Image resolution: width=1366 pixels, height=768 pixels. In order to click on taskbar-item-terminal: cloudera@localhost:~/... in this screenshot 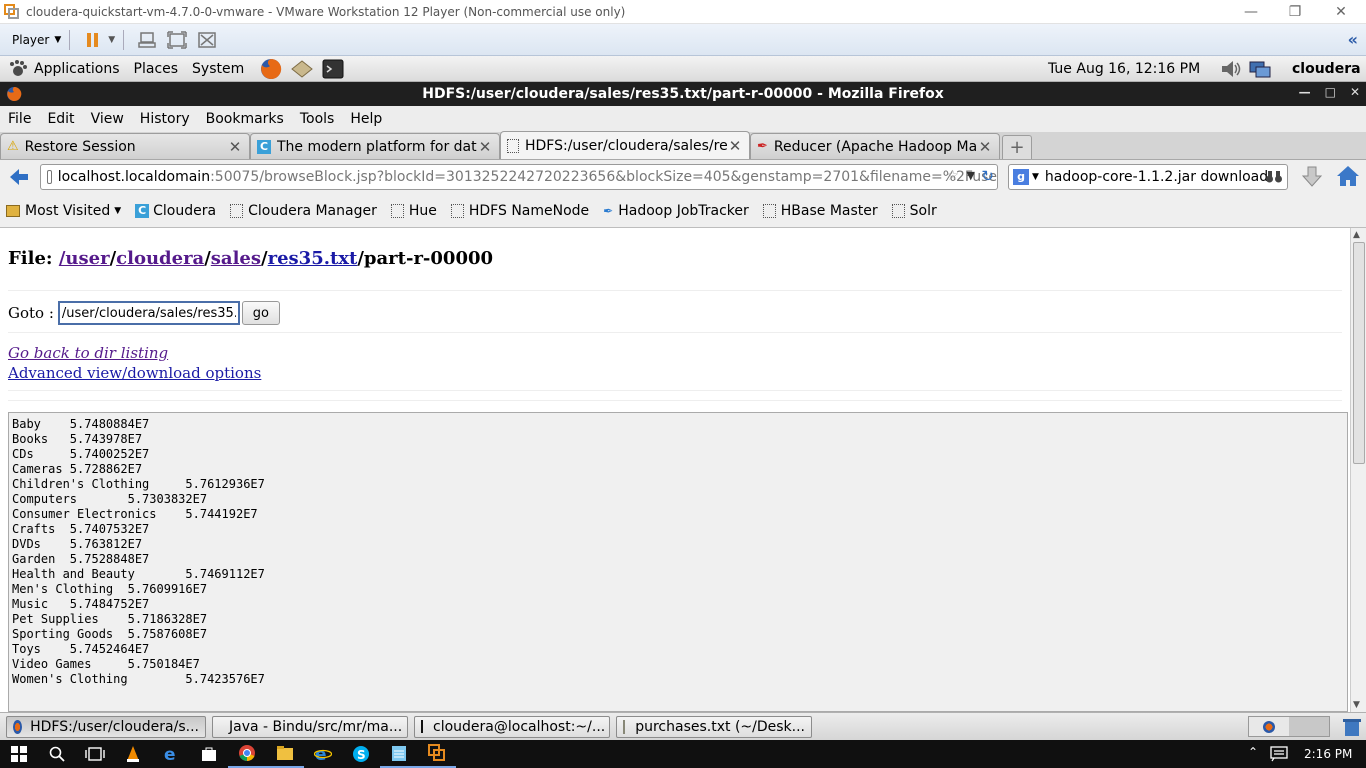, I will do `click(512, 726)`.